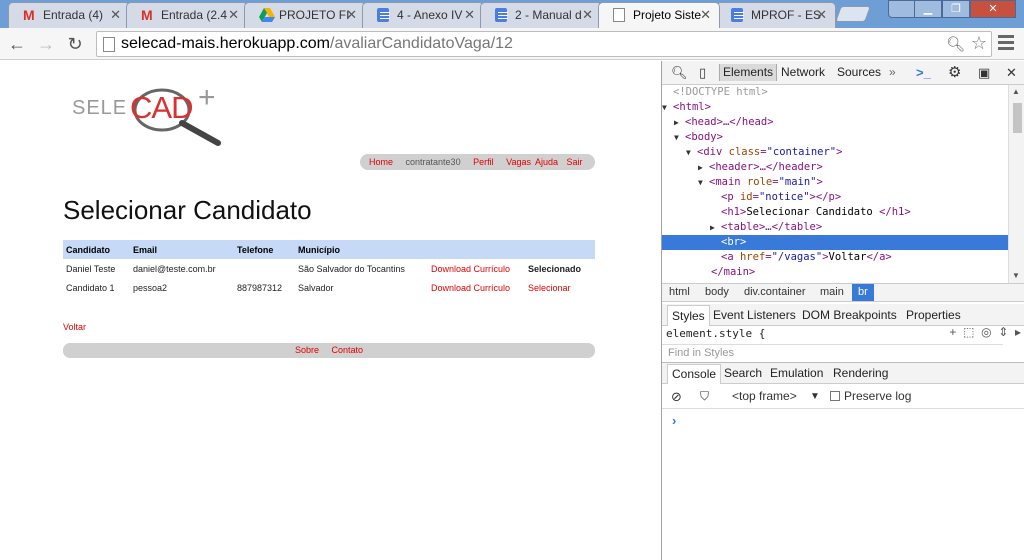 This screenshot has height=560, width=1024. Describe the element at coordinates (870, 396) in the screenshot. I see `preserve-log-checkbox: Preserve log` at that location.